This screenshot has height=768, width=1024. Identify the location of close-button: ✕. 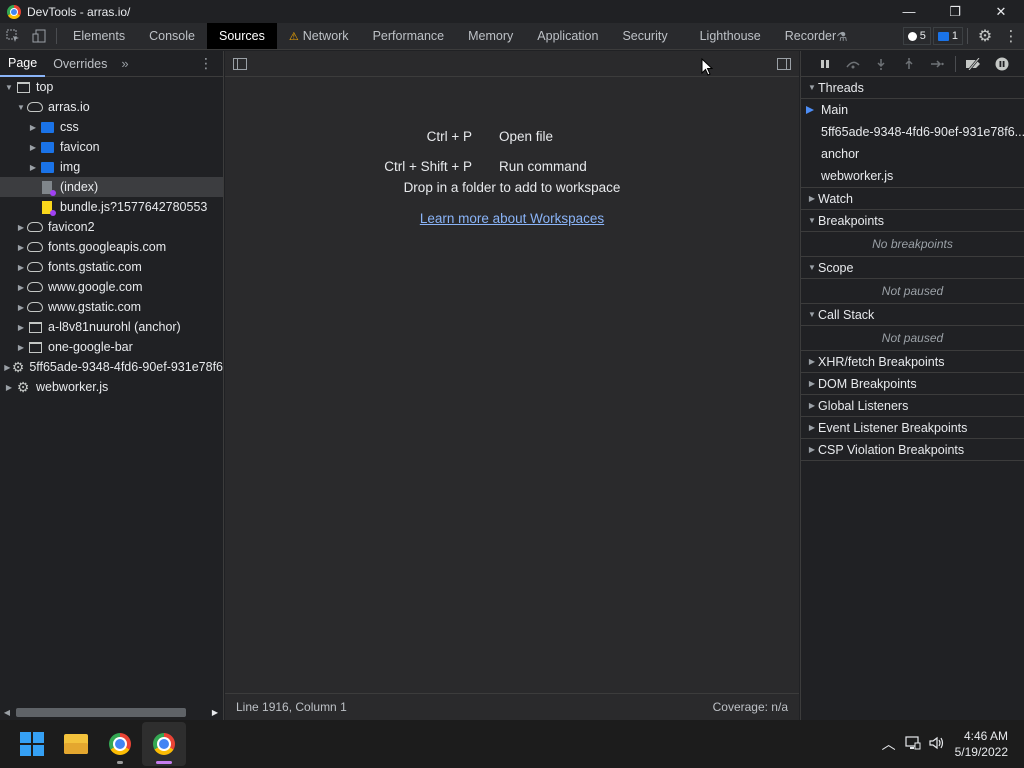
(1001, 11).